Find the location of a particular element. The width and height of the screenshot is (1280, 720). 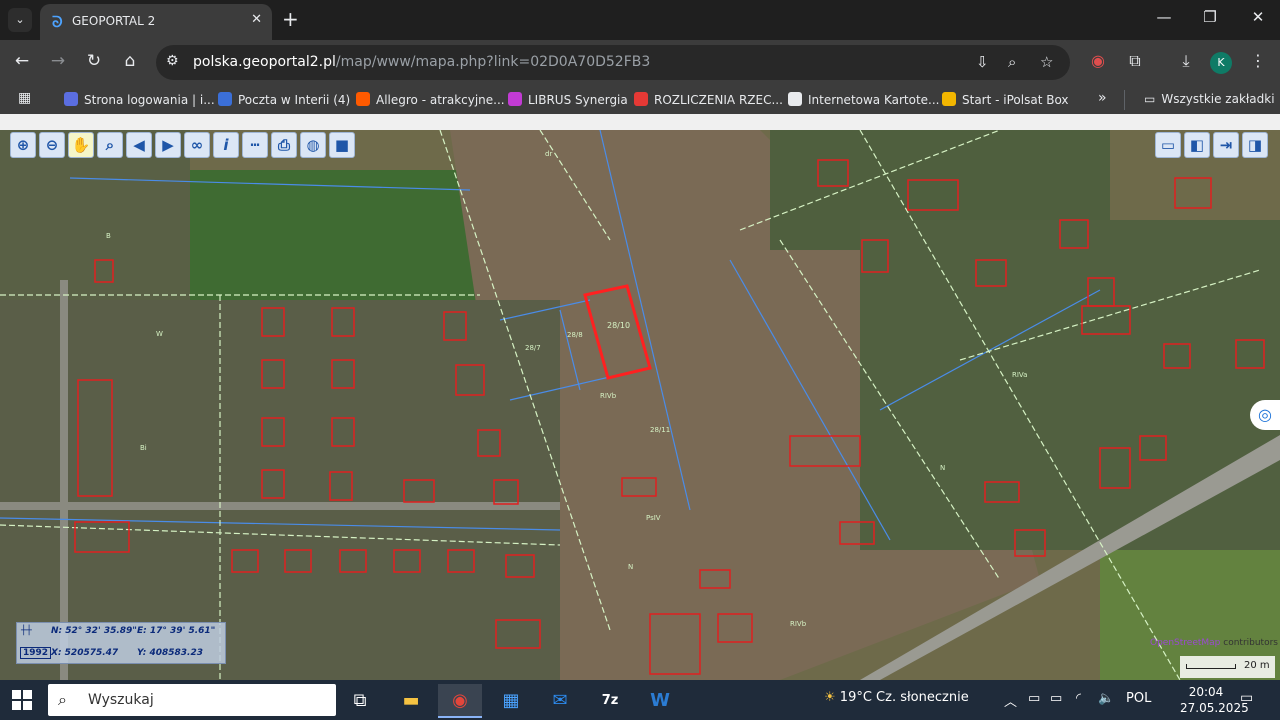

panel-left-icon: ◧ is located at coordinates (1197, 145).